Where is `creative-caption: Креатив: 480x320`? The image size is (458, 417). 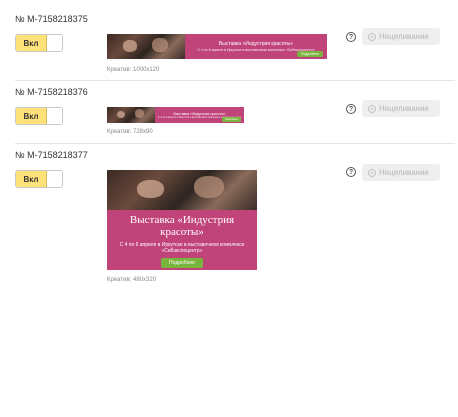
creative-caption: Креатив: 480x320 is located at coordinates (132, 280).